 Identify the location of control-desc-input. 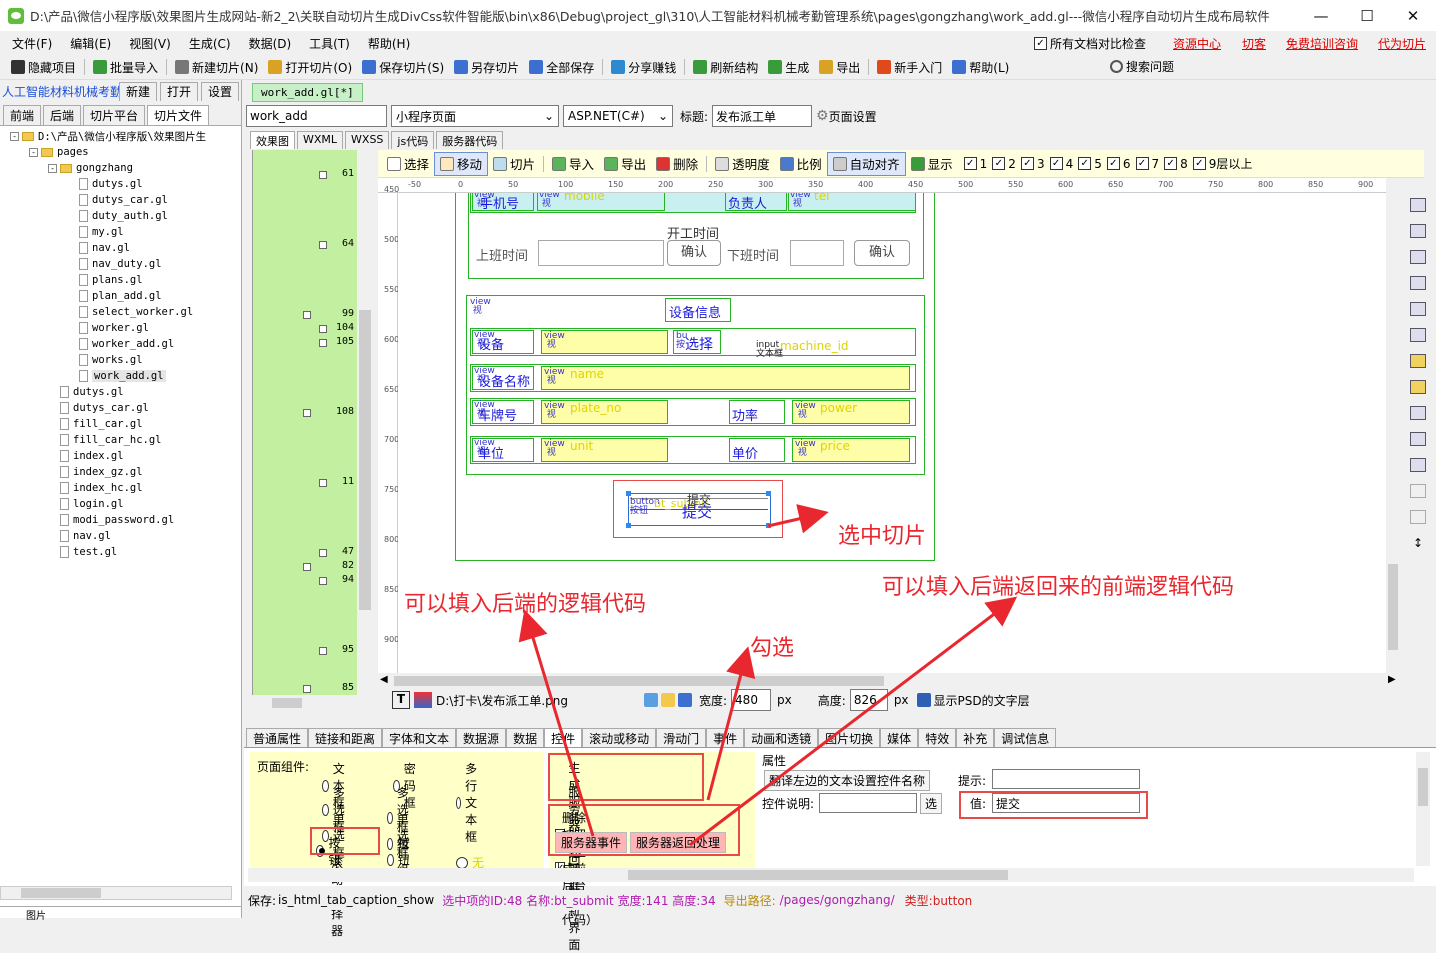
(868, 803).